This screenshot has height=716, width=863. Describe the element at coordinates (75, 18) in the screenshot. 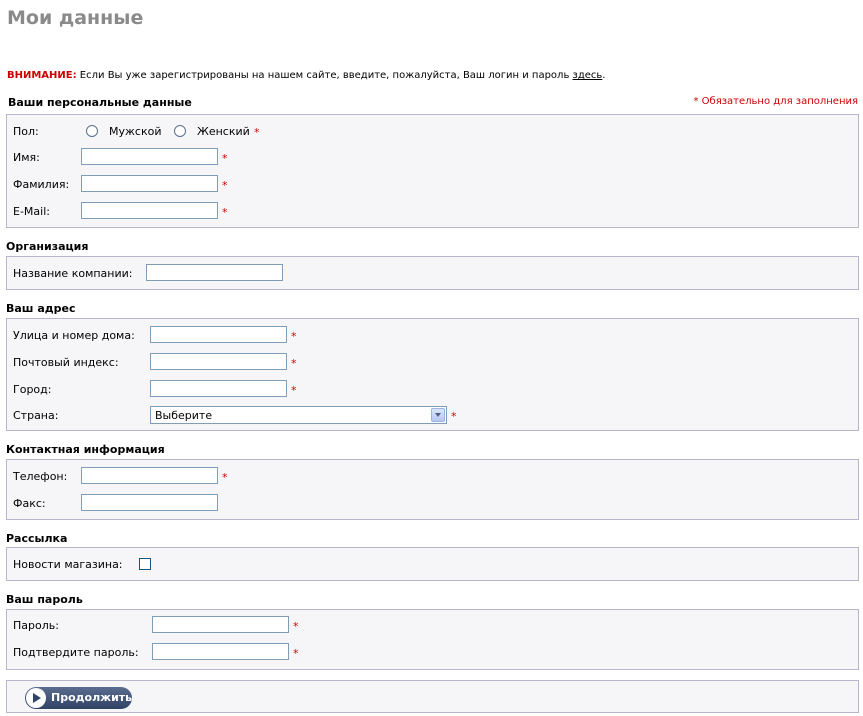

I see `page-title: Мои данные` at that location.